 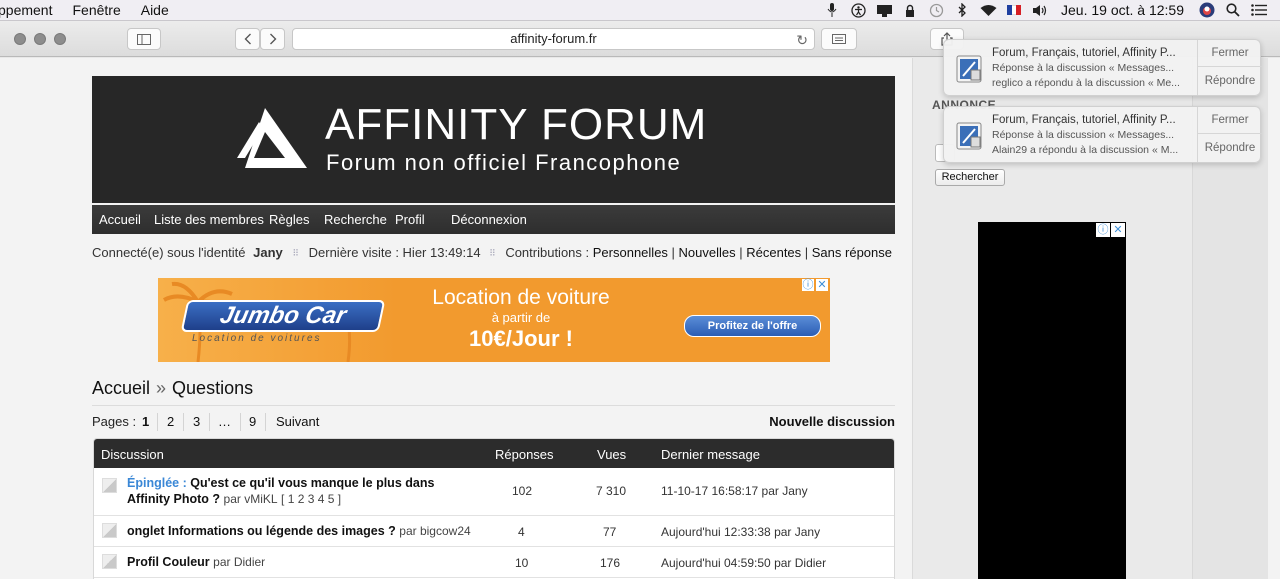 What do you see at coordinates (852, 252) in the screenshot?
I see `contrib-unanswered-link: Sans réponse` at bounding box center [852, 252].